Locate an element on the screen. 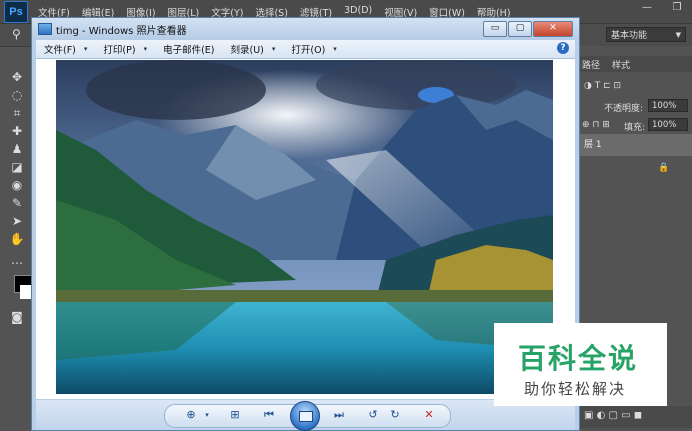 Image resolution: width=692 pixels, height=431 pixels. tab-styles: 样式 is located at coordinates (621, 64).